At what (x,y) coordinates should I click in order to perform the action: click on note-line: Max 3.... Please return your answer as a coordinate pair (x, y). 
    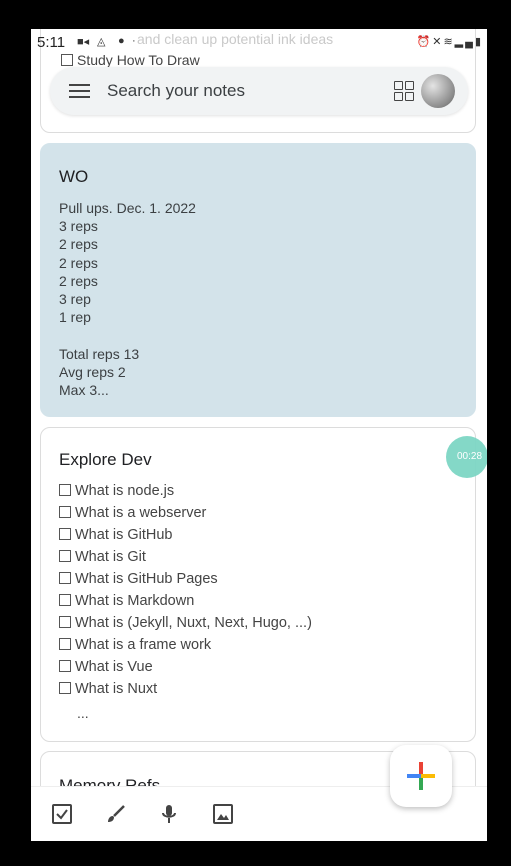
    Looking at the image, I should click on (84, 389).